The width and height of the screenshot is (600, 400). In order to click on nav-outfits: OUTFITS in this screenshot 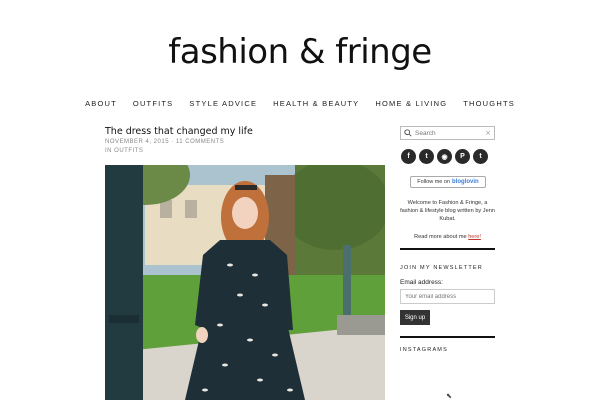, I will do `click(153, 103)`.